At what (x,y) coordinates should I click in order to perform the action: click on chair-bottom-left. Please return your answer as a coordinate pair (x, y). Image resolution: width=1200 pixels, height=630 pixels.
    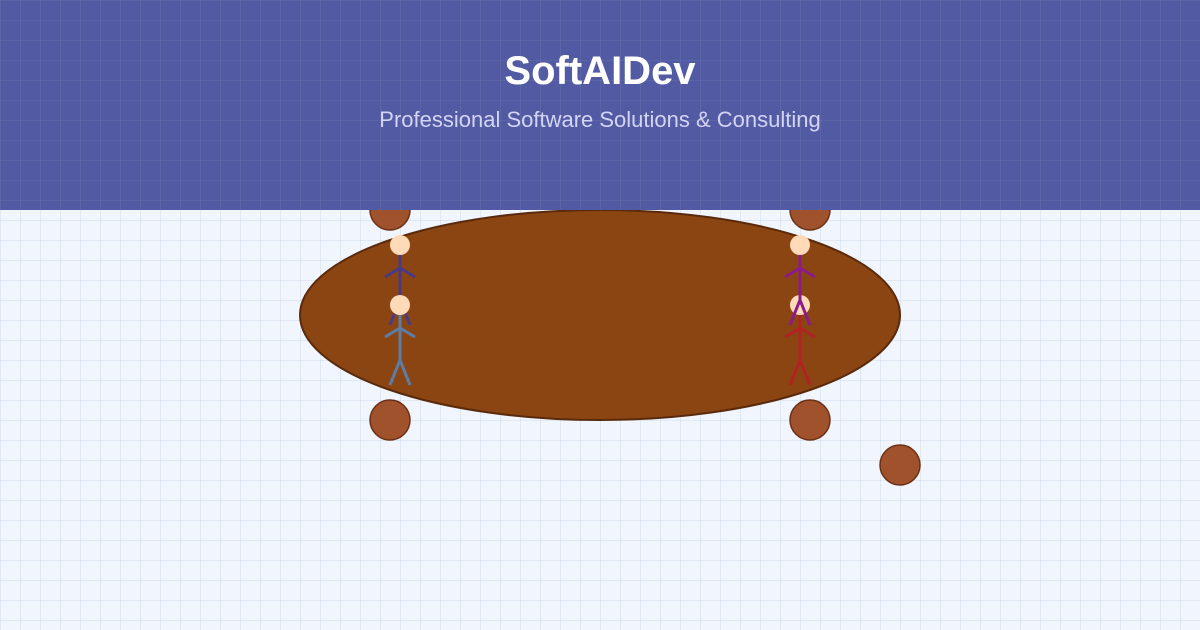
    Looking at the image, I should click on (390, 420).